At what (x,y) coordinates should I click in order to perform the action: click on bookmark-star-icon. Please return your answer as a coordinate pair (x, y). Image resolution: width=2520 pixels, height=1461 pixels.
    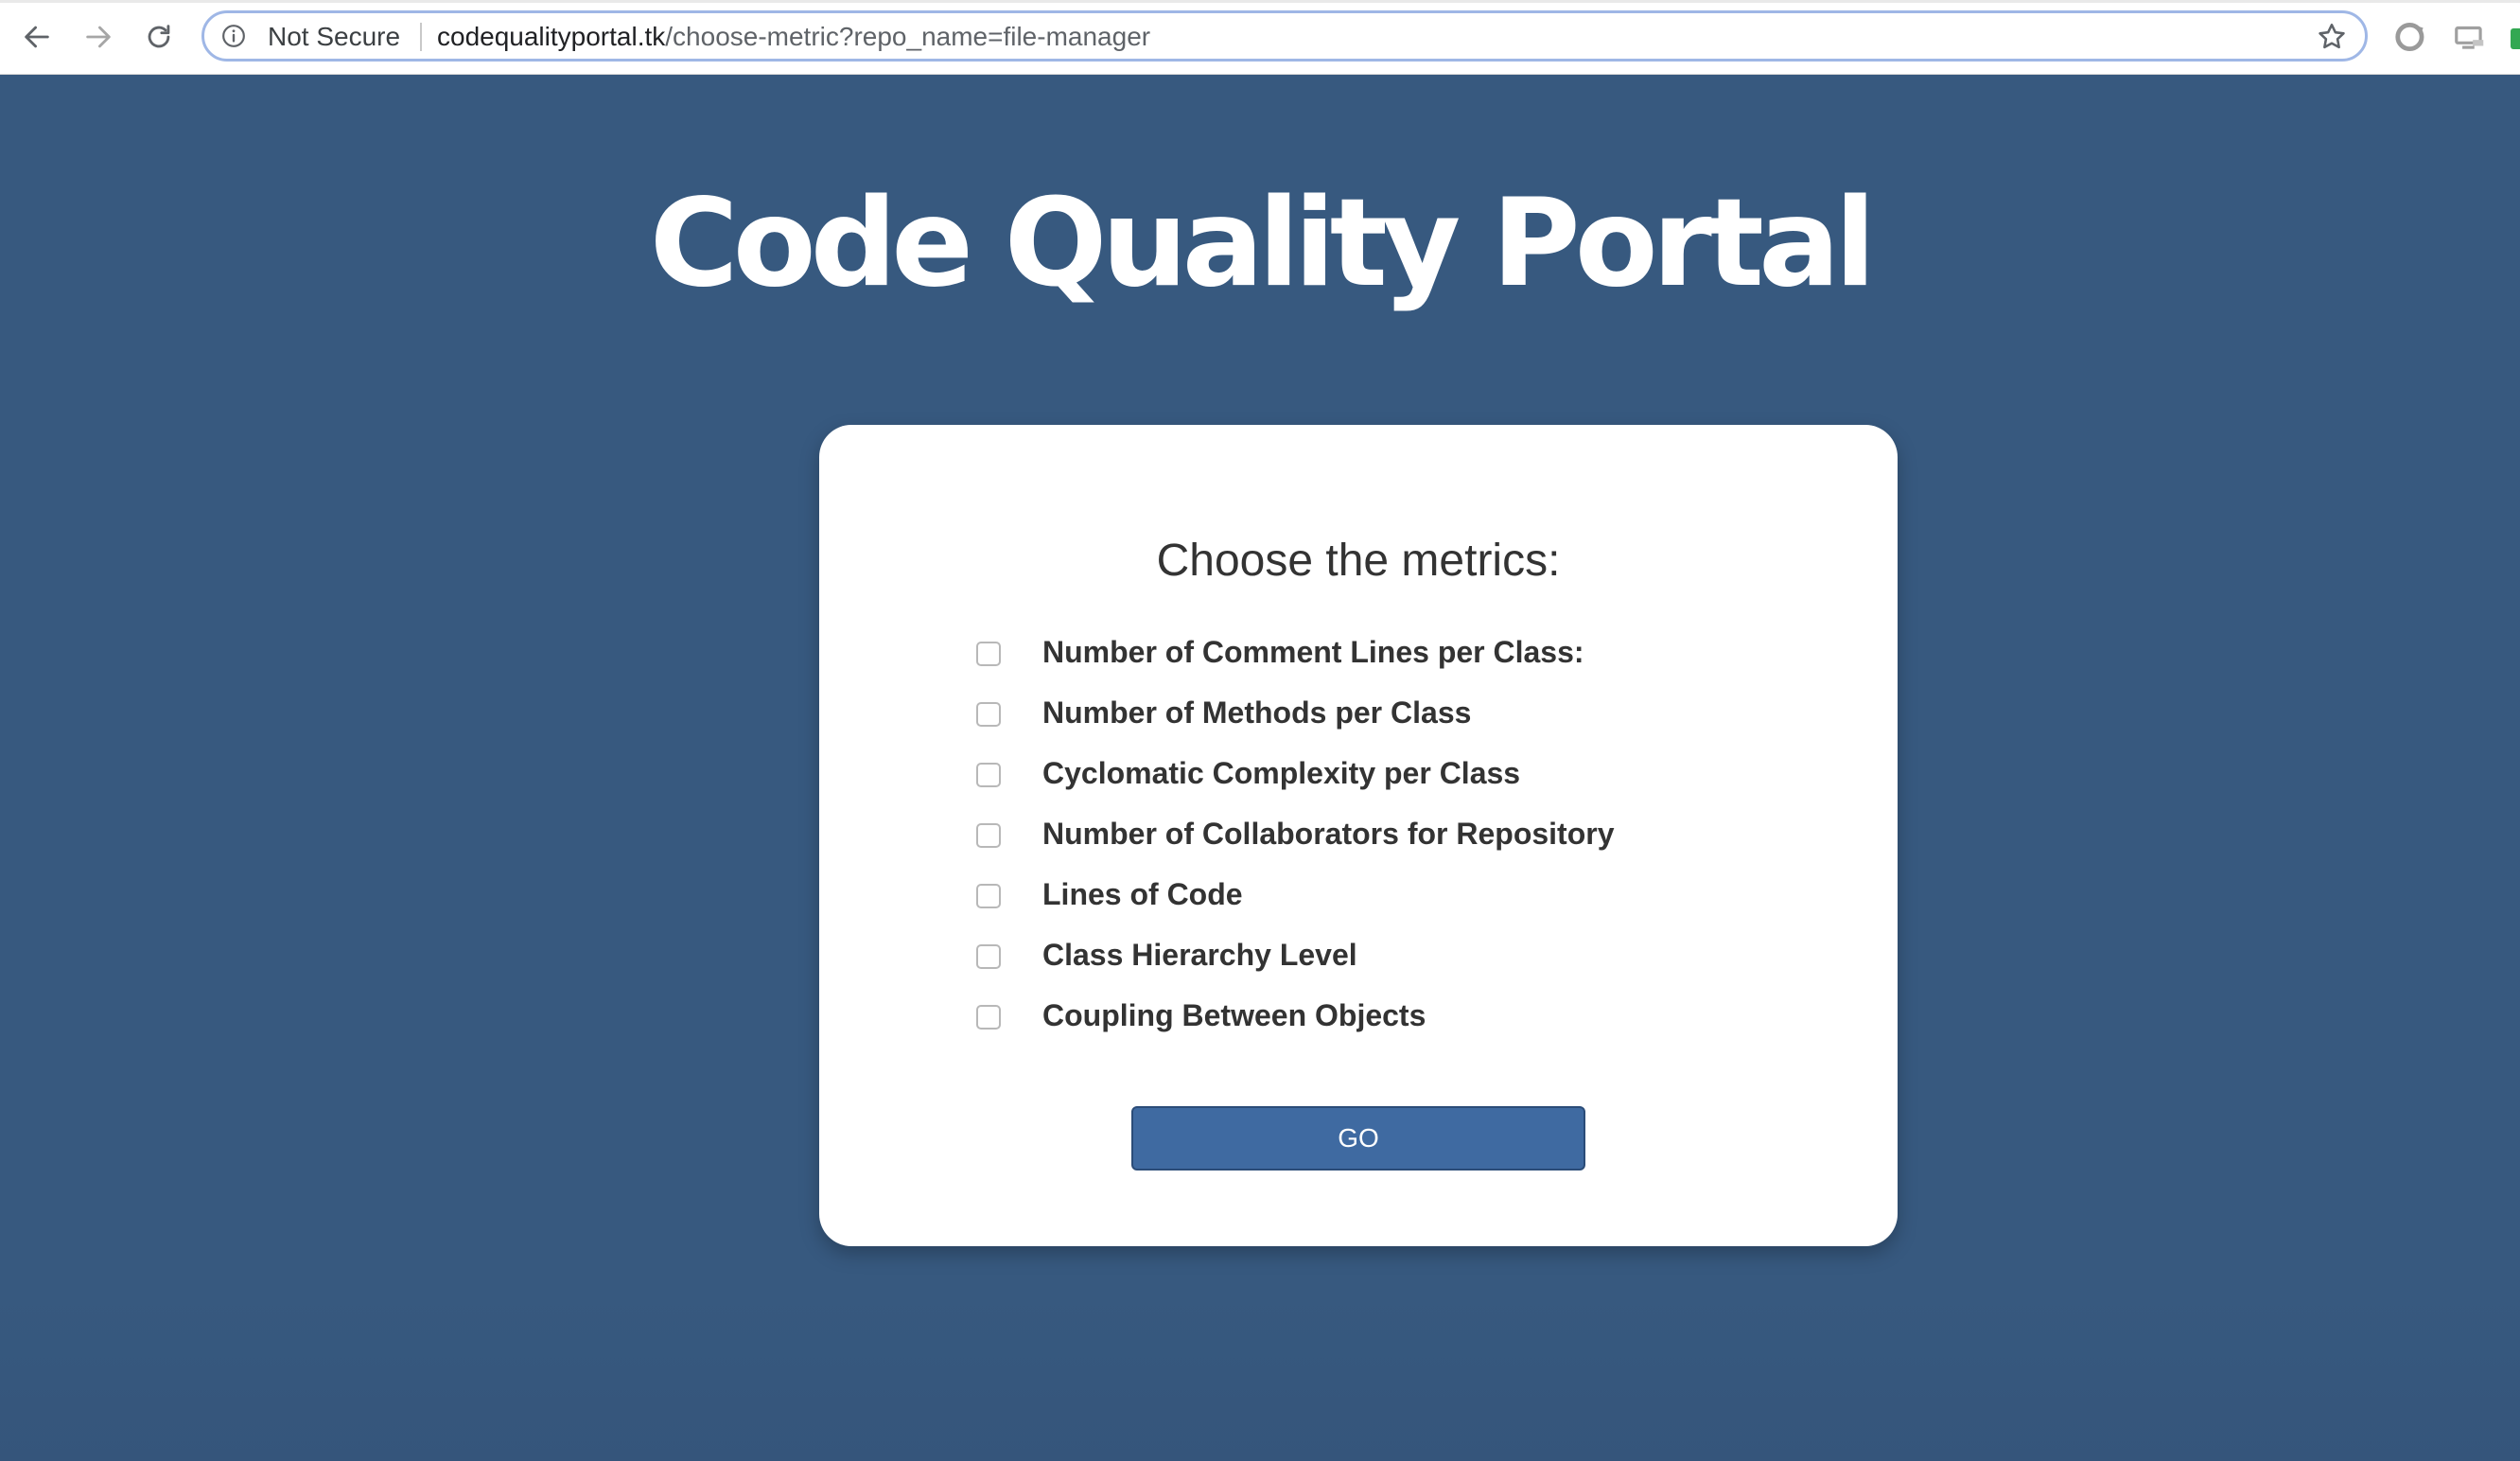
    Looking at the image, I should click on (2332, 37).